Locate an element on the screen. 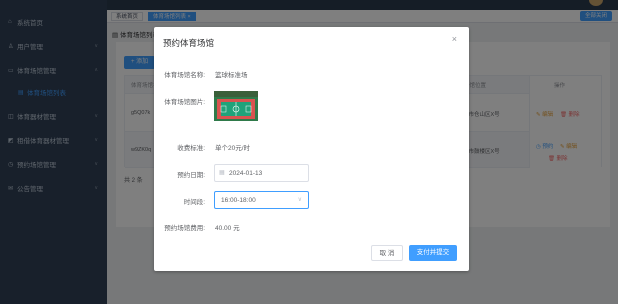 The image size is (618, 304). basketball-court-image is located at coordinates (236, 106).